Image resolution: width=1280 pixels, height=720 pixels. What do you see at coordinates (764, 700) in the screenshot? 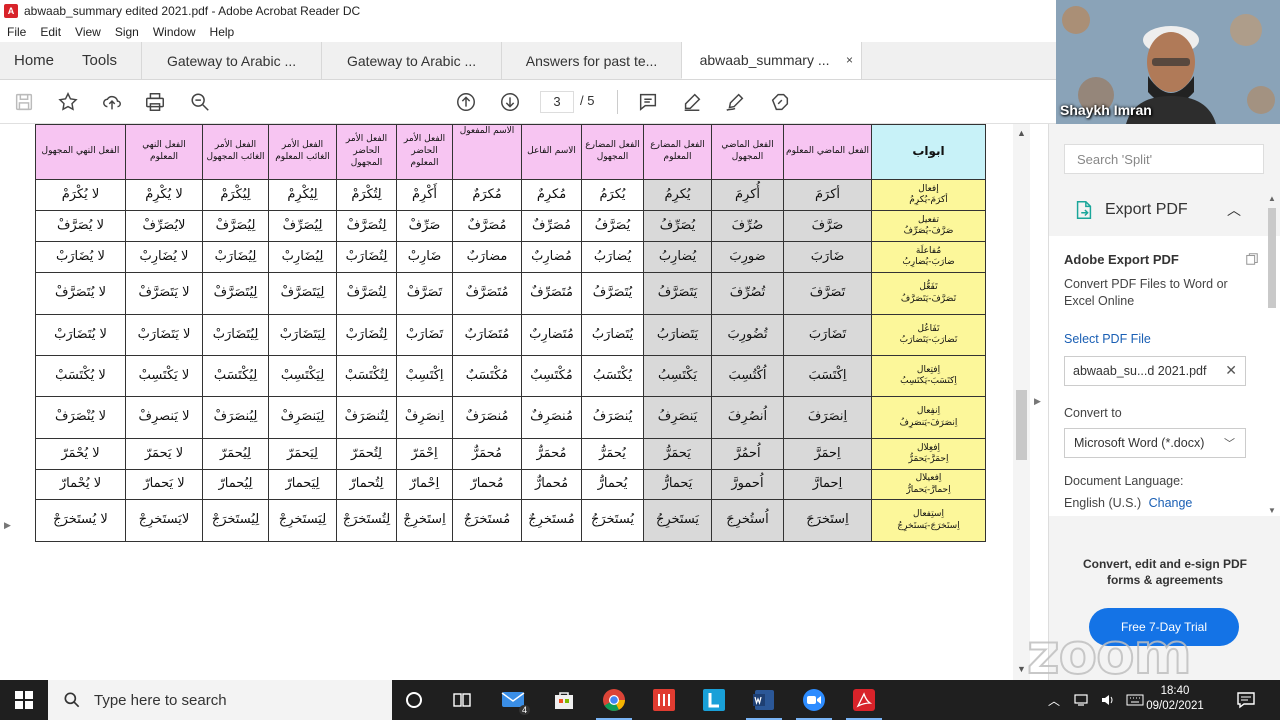
I see `word-icon` at bounding box center [764, 700].